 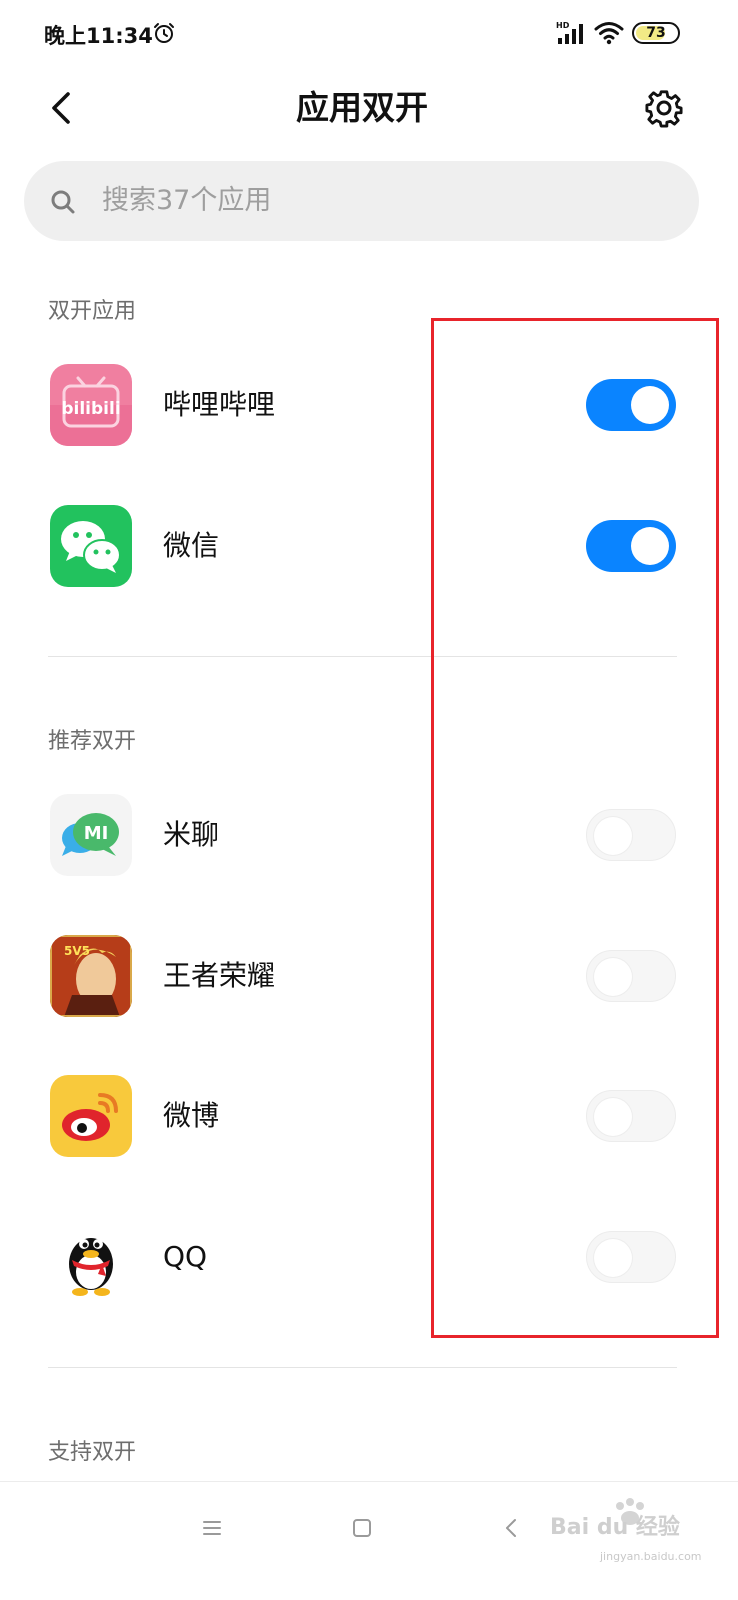 I want to click on dual-app-toggle-honor-of-kings, so click(x=631, y=976).